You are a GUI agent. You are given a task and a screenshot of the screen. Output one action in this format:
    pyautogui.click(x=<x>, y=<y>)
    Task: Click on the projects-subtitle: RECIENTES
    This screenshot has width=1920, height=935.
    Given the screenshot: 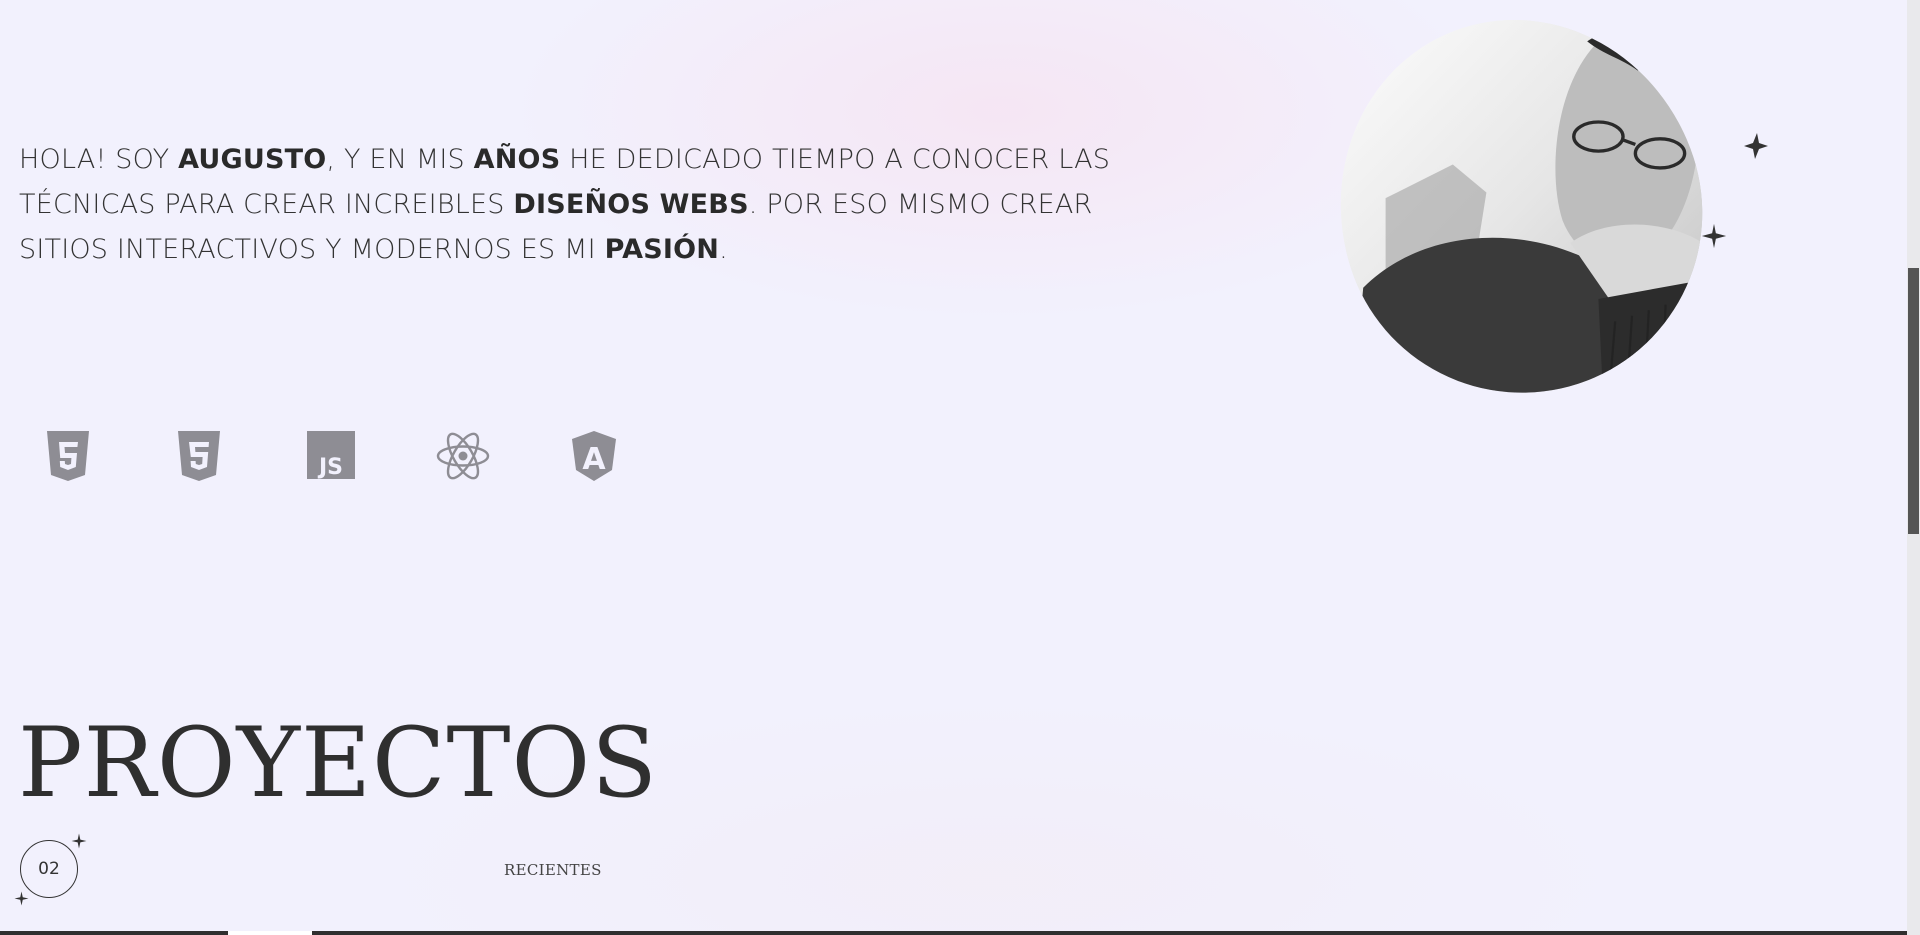 What is the action you would take?
    pyautogui.click(x=553, y=870)
    